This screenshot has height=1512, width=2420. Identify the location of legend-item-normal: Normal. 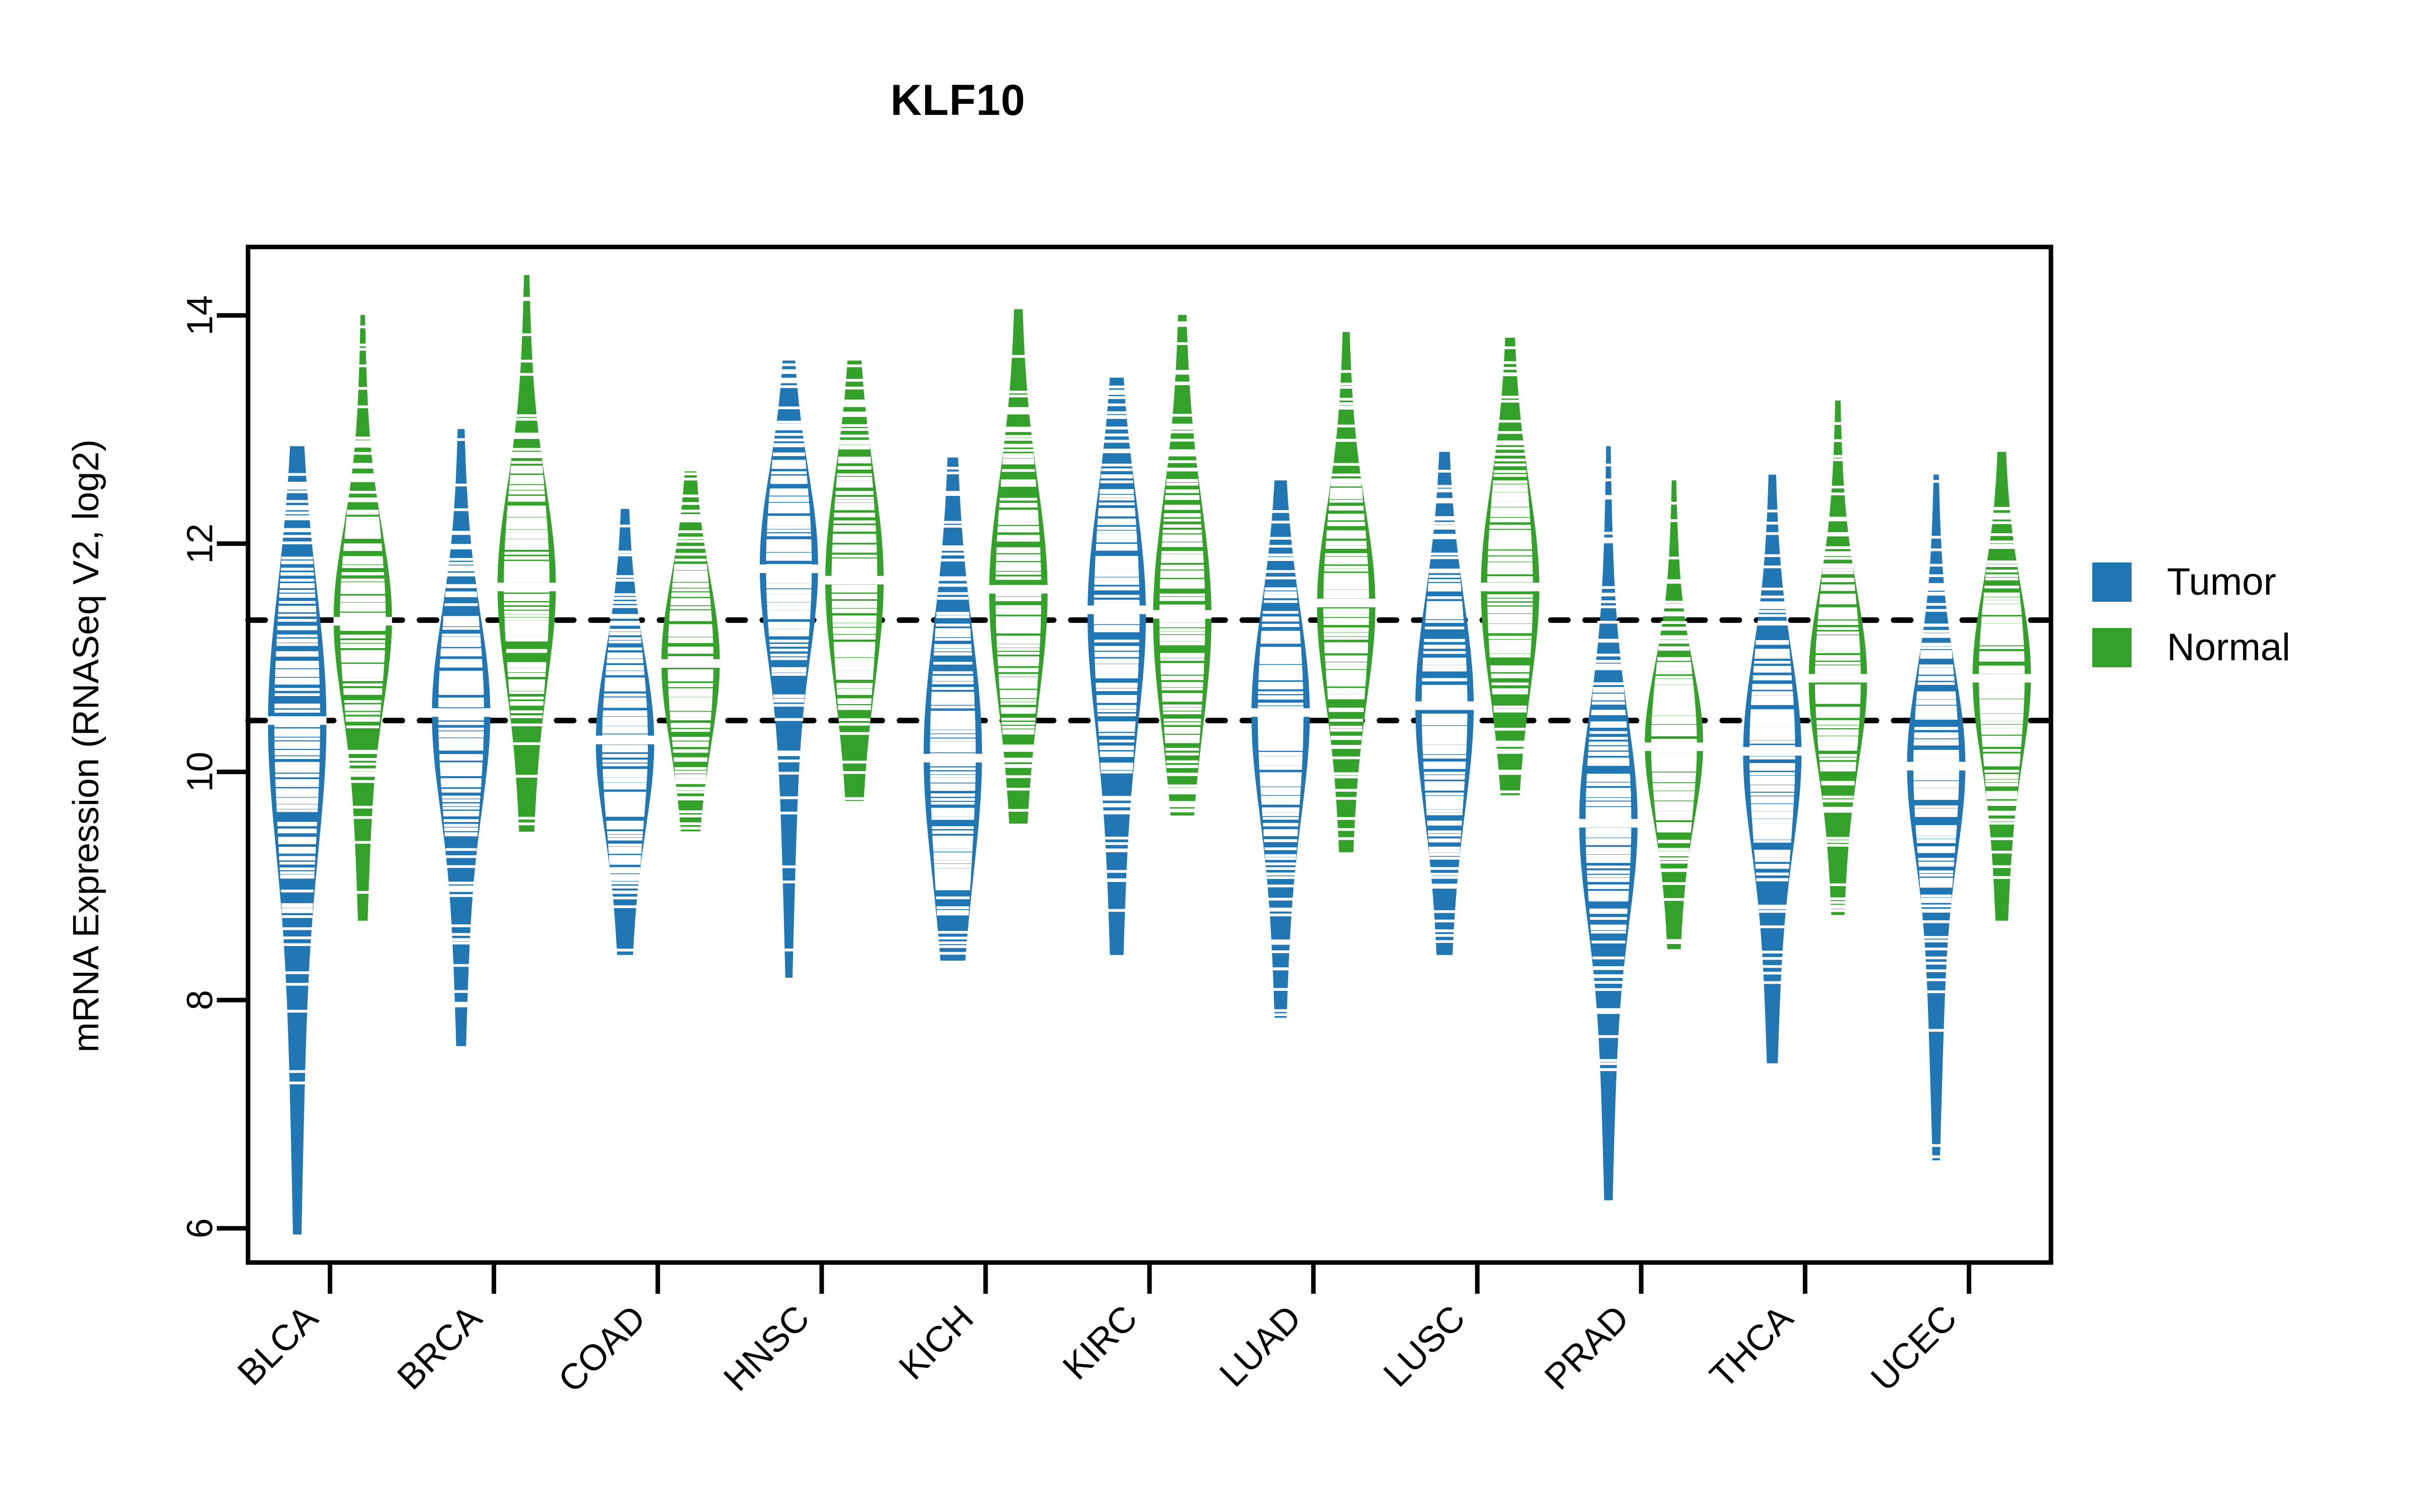
(2191, 647).